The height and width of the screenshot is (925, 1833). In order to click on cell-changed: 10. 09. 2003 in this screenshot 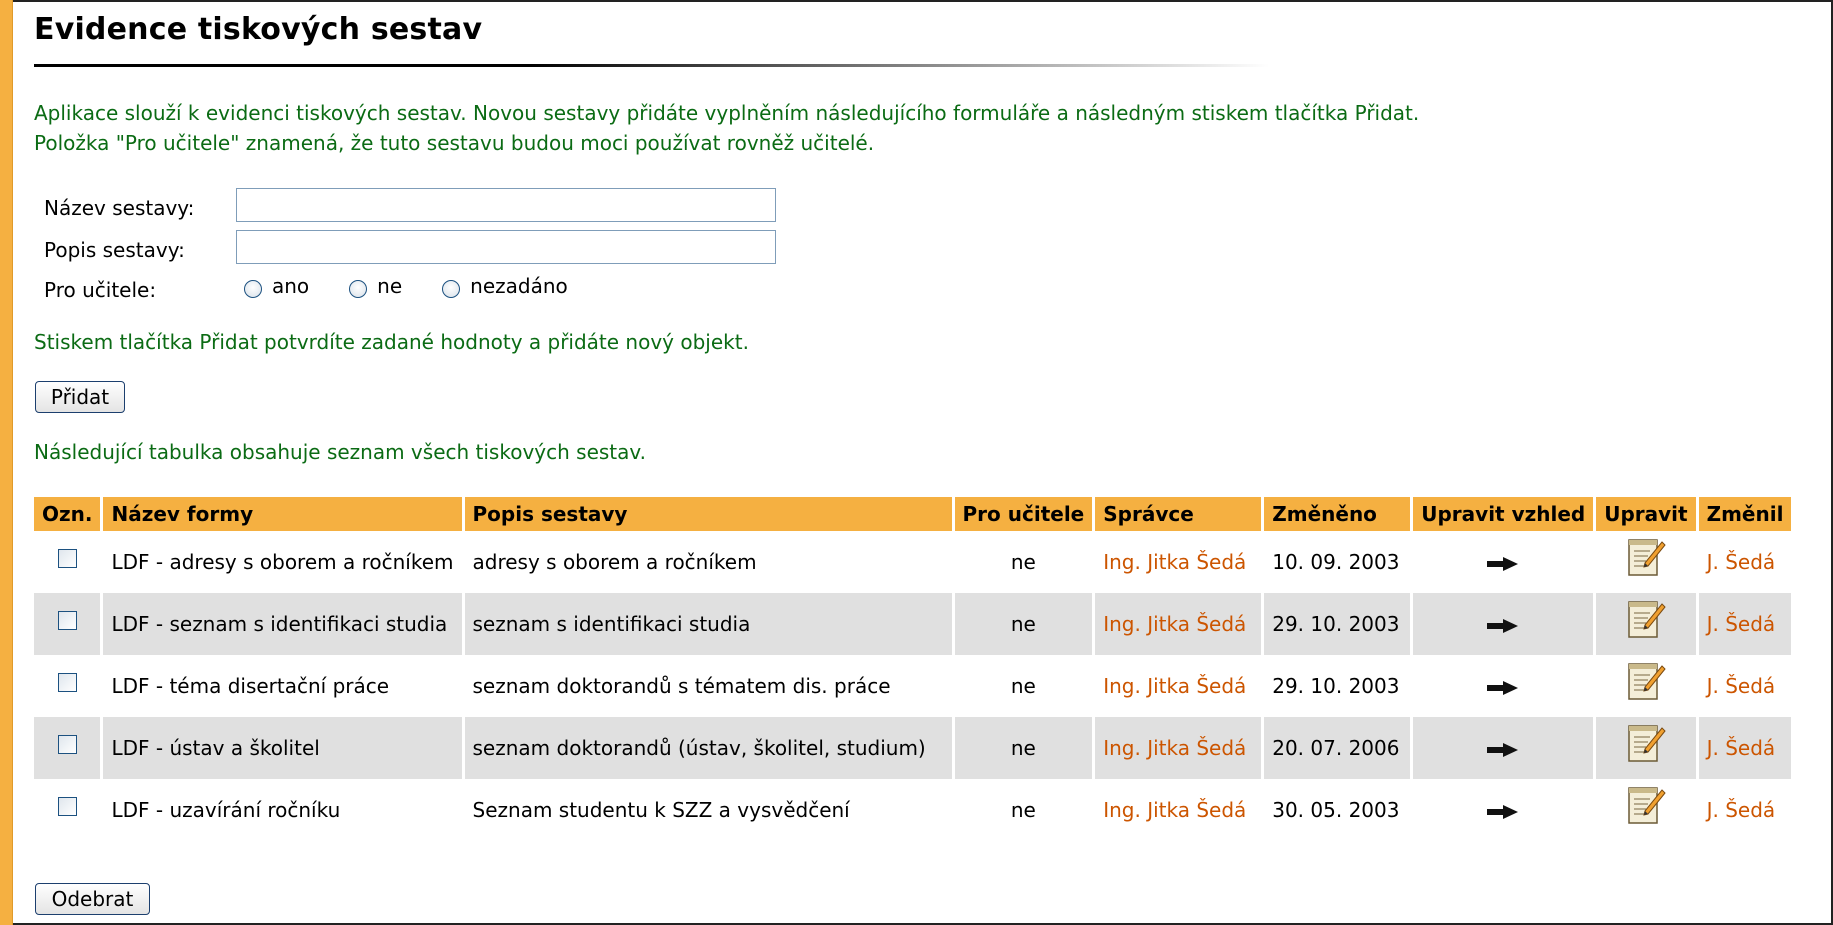, I will do `click(1336, 562)`.